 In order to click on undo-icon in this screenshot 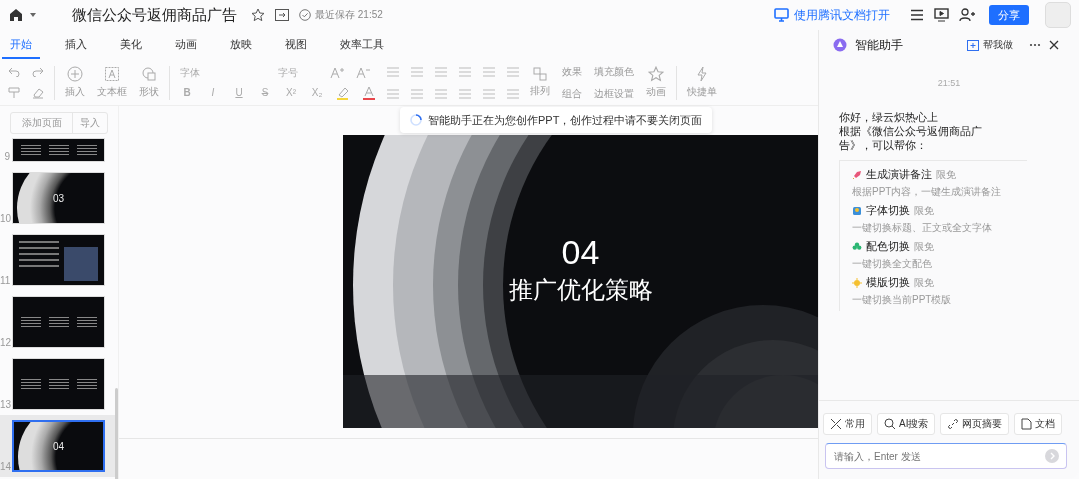, I will do `click(14, 71)`.